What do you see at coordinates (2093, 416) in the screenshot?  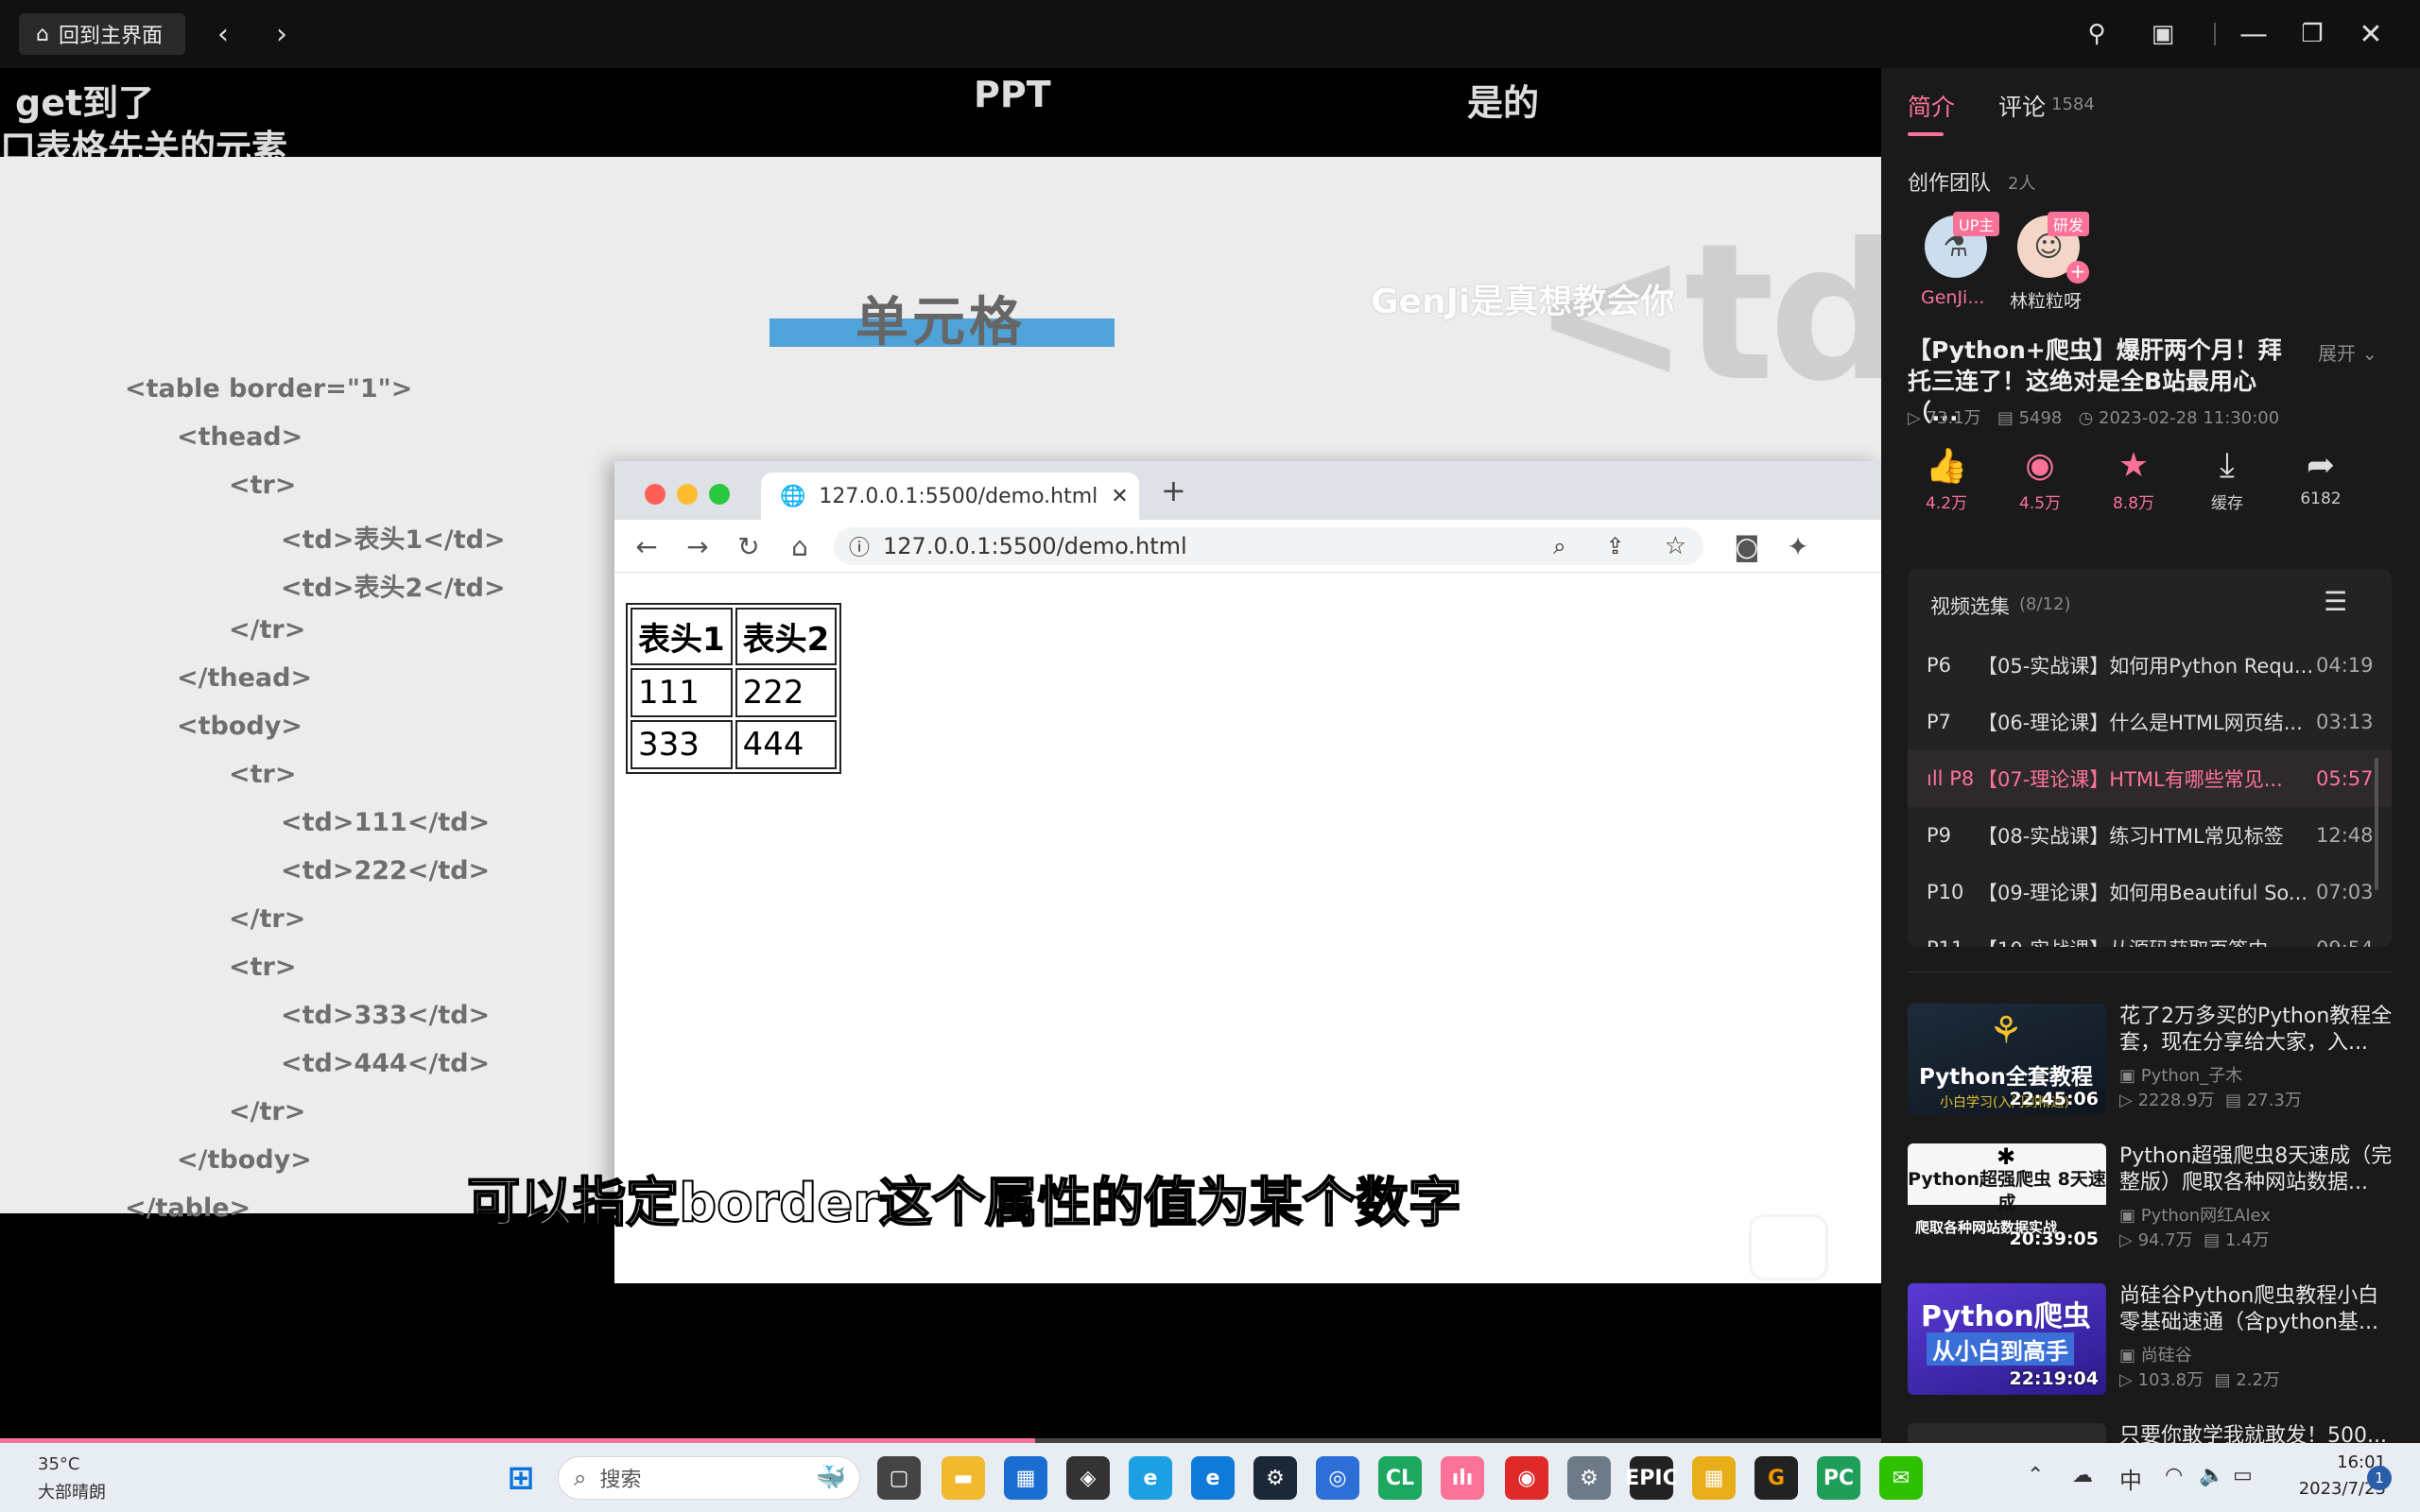 I see `video-stats: ▷ 73.1万 ▤ 5498 ◷ 2023-02-28 11:30:00` at bounding box center [2093, 416].